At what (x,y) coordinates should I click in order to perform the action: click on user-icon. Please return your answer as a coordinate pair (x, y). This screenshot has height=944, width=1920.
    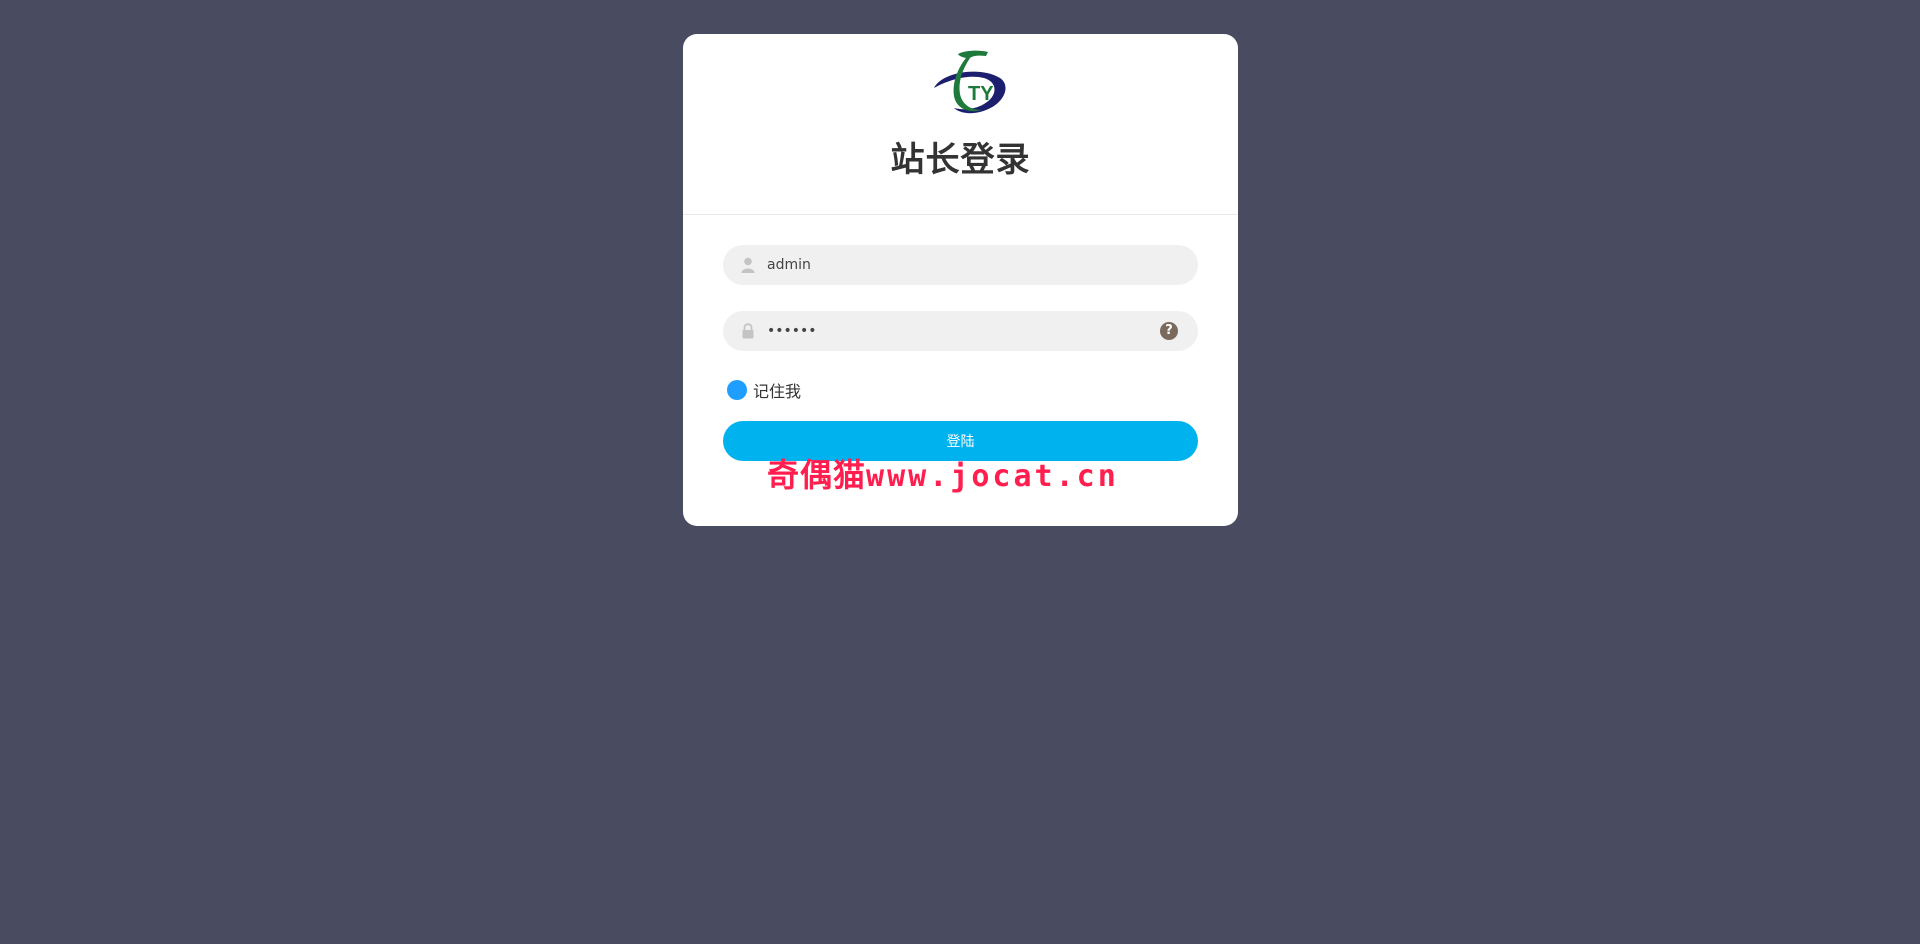
    Looking at the image, I should click on (748, 265).